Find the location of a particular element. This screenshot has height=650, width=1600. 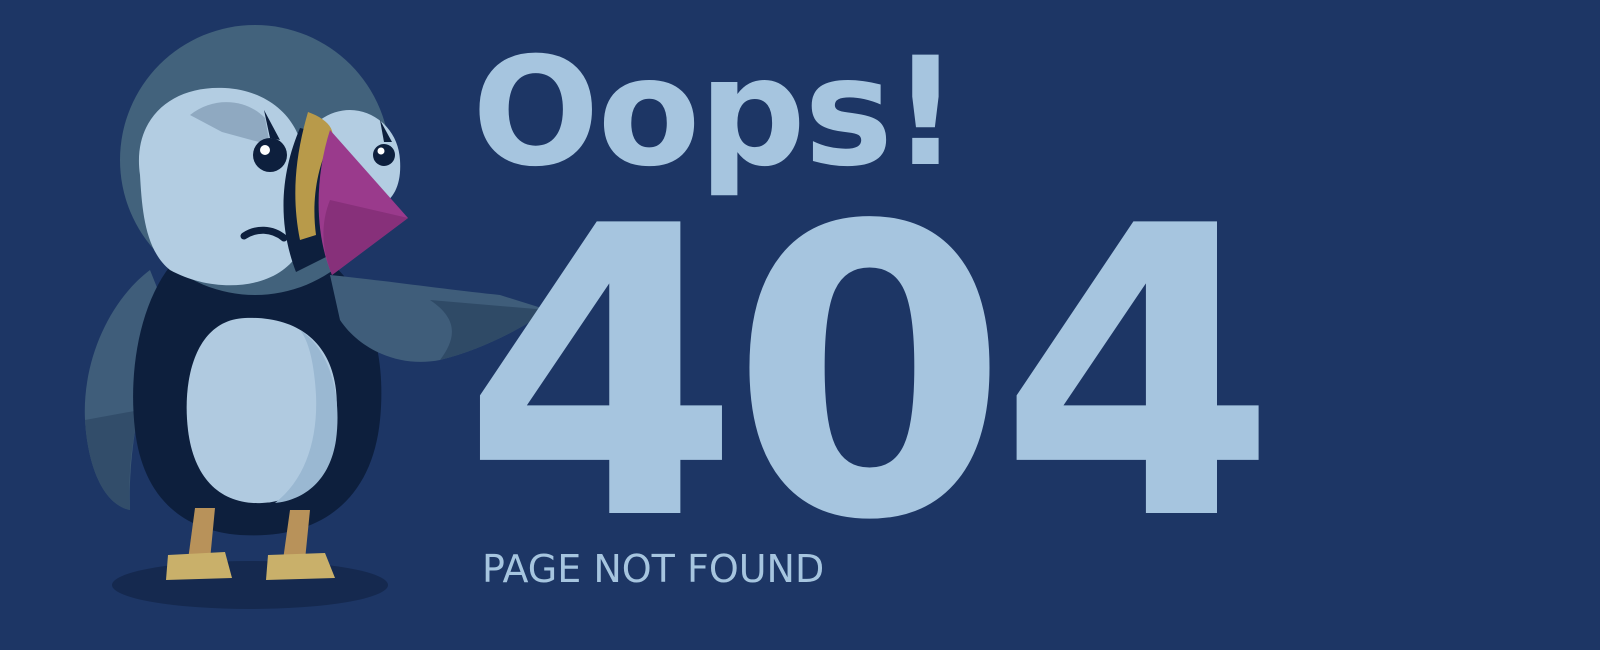

mascot-right-foot is located at coordinates (300, 566).